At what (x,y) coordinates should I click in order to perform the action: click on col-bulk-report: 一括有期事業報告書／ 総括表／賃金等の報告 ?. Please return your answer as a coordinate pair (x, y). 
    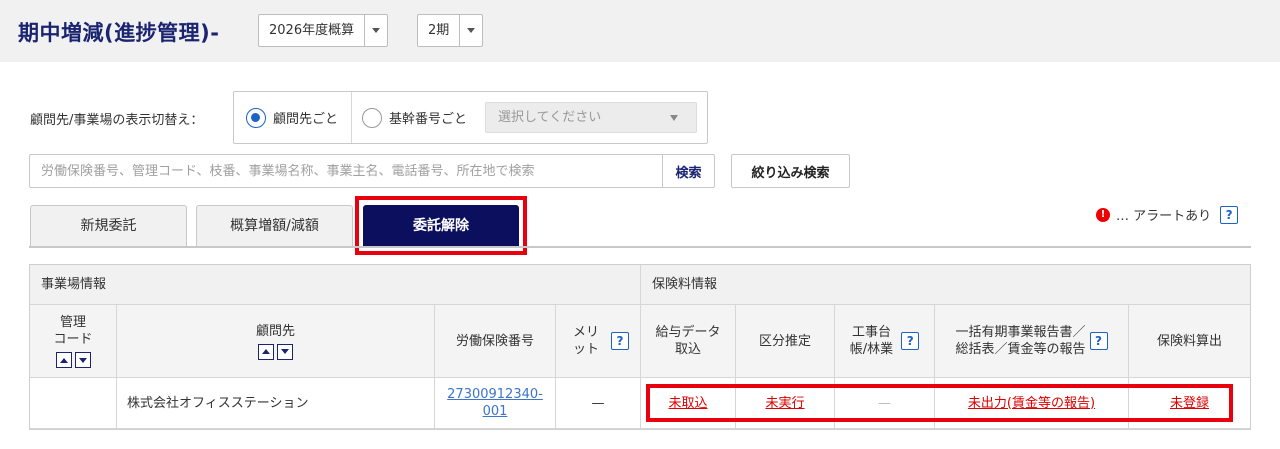
    Looking at the image, I should click on (1032, 341).